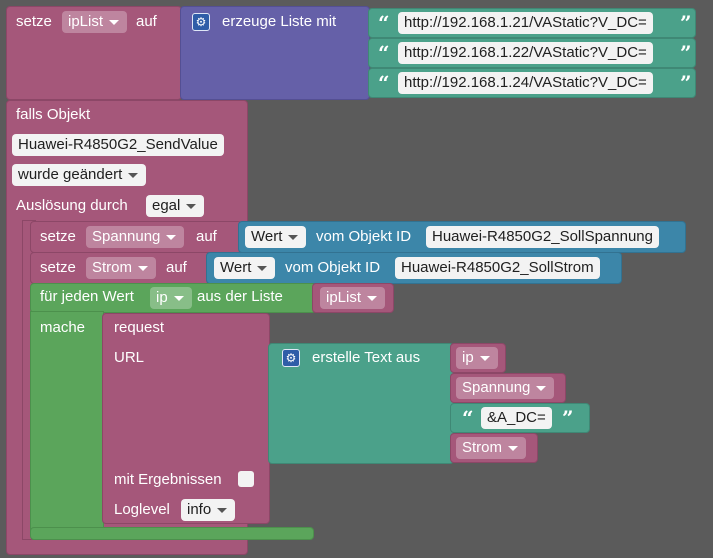  I want to click on ausloesung-label: Auslösung durch, so click(72, 205).